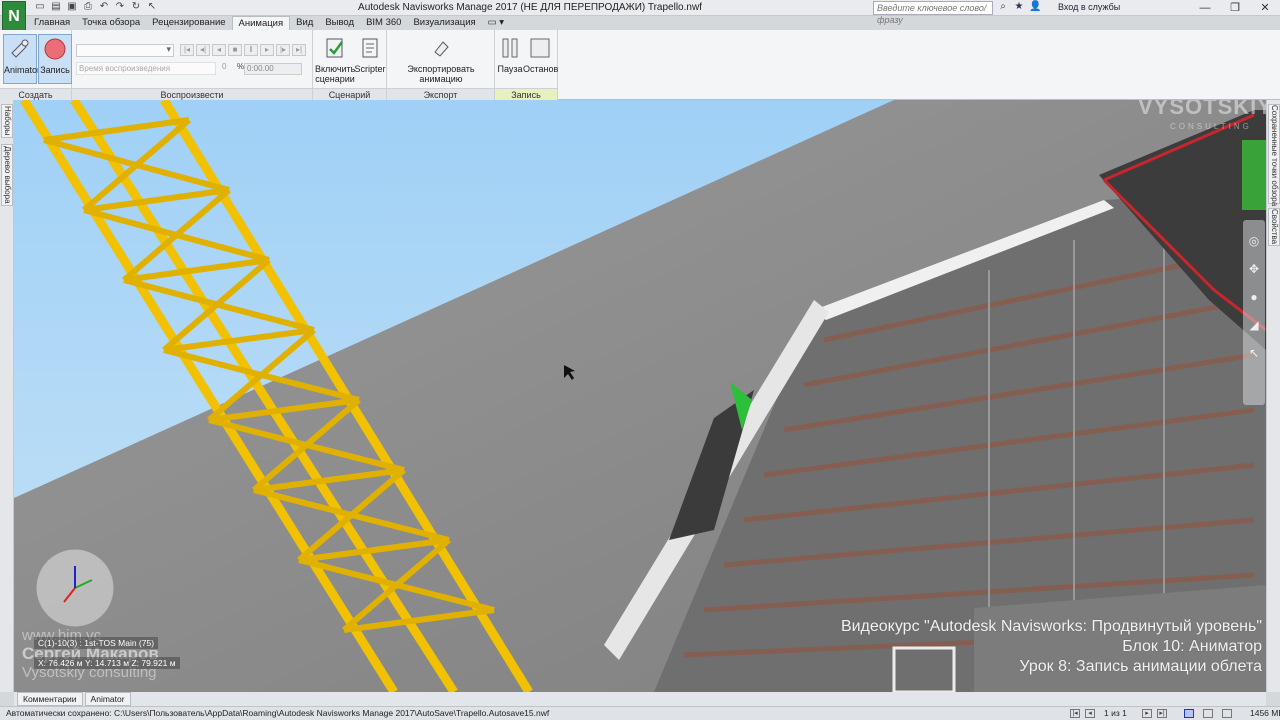 This screenshot has width=1280, height=720. What do you see at coordinates (14, 17) in the screenshot?
I see `application-menu-button: N` at bounding box center [14, 17].